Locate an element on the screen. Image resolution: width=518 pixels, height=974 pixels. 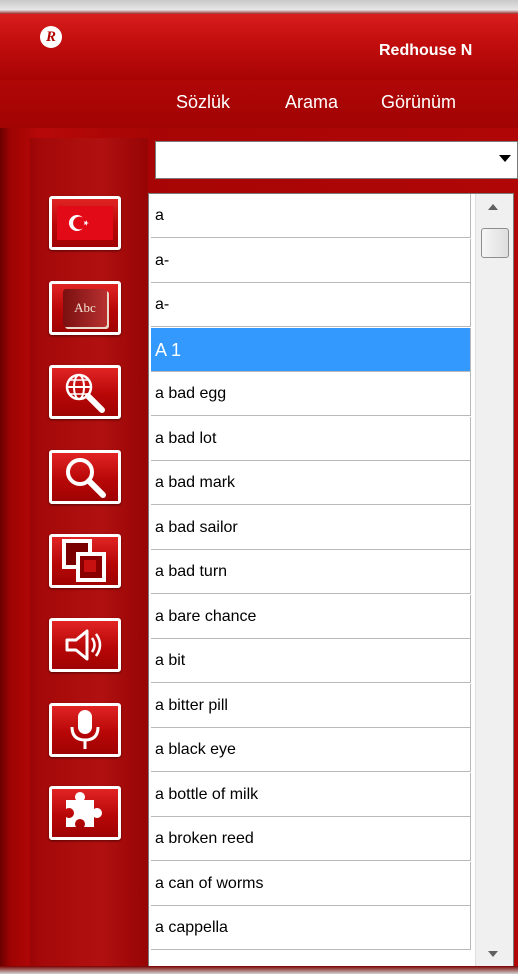
turkish-flag-icon is located at coordinates (85, 223).